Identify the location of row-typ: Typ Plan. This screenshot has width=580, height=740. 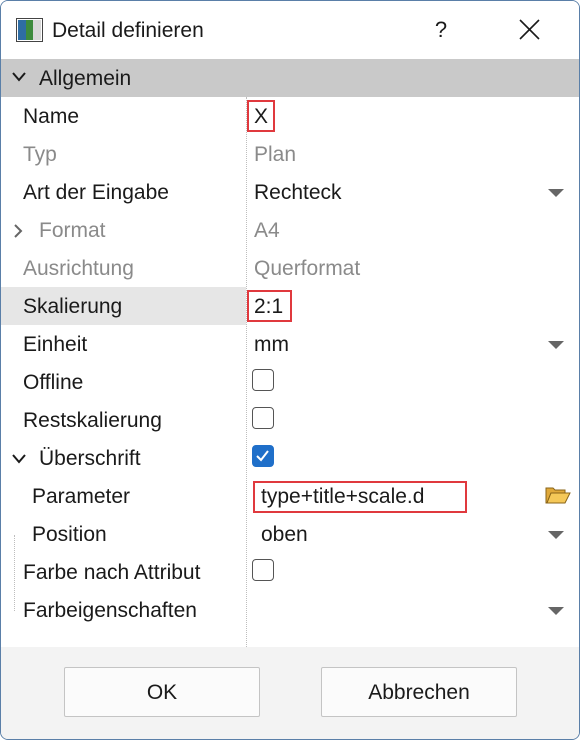
(290, 154).